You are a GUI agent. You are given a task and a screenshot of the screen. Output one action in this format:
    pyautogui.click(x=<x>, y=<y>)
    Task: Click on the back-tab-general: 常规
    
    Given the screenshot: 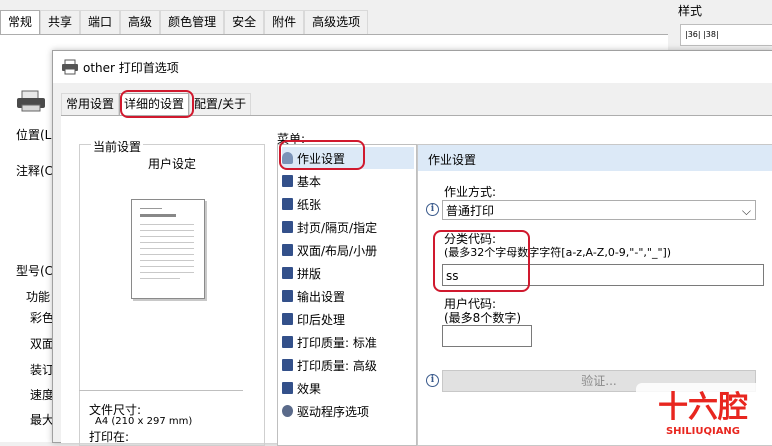 What is the action you would take?
    pyautogui.click(x=20, y=22)
    